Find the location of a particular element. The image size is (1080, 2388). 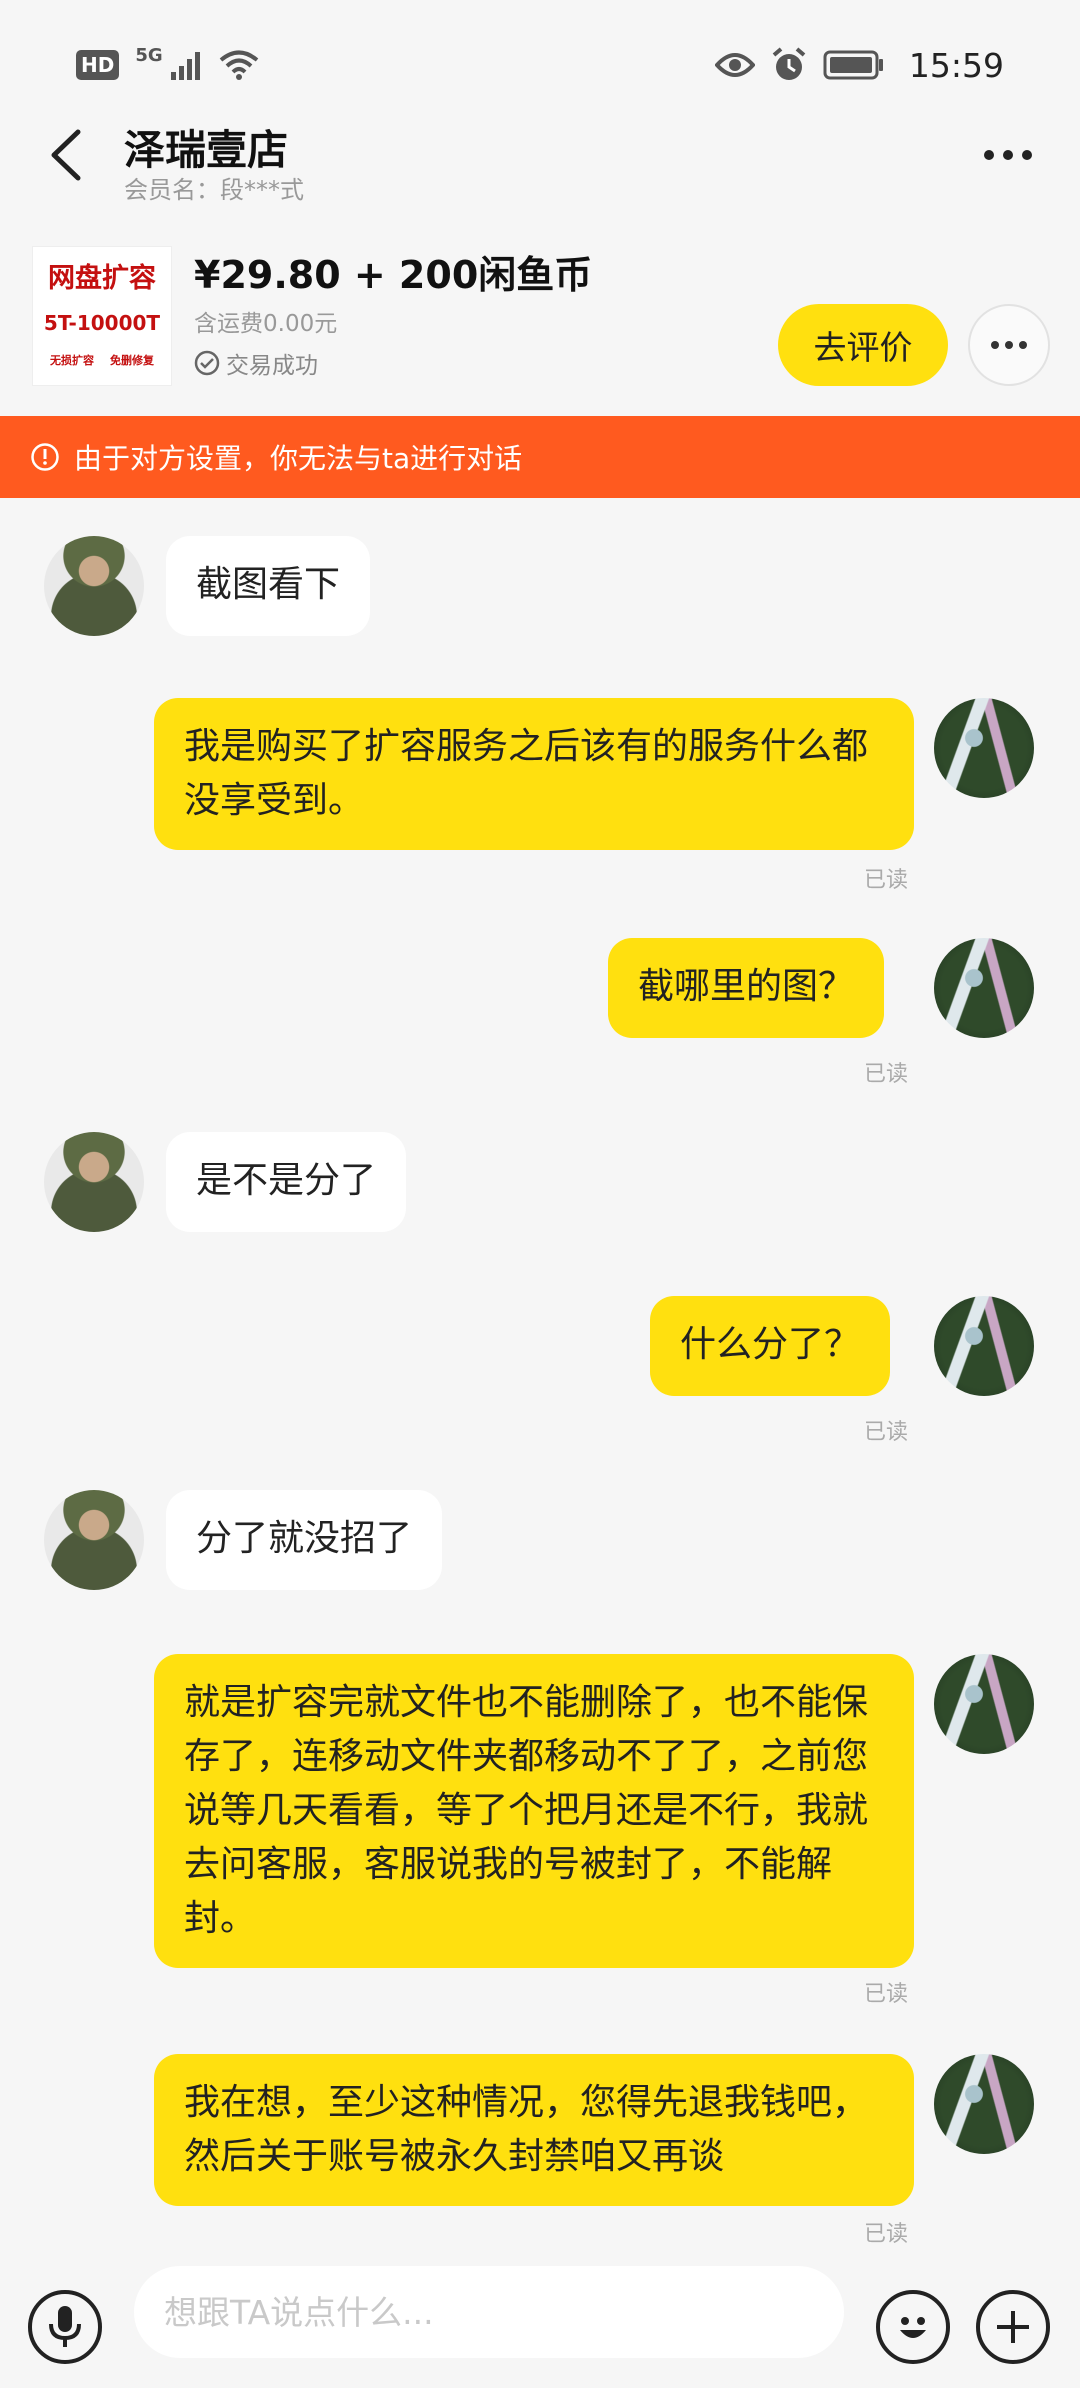

alarm-icon is located at coordinates (789, 63).